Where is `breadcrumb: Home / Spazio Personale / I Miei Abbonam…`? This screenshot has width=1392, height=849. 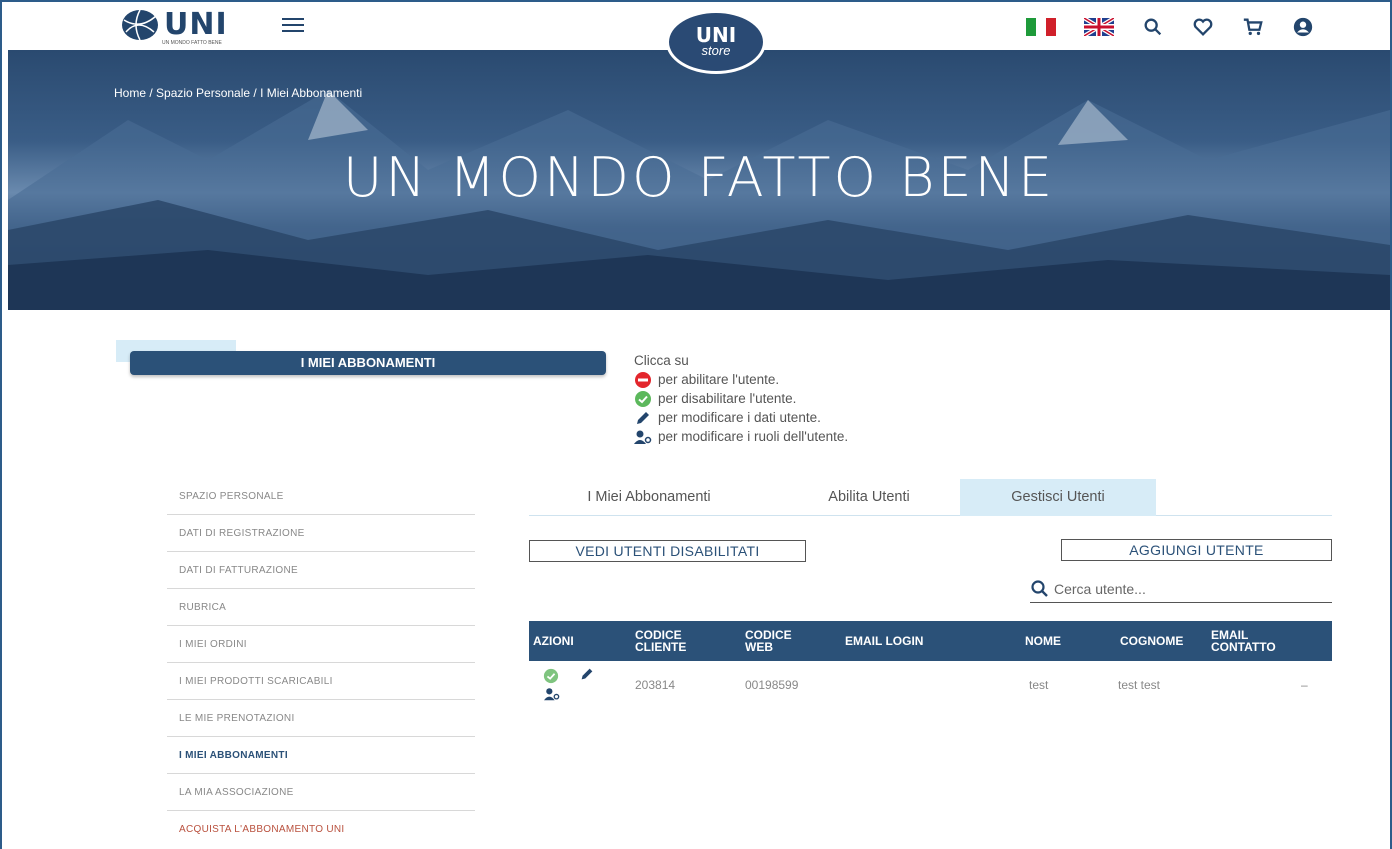
breadcrumb: Home / Spazio Personale / I Miei Abbonam… is located at coordinates (238, 93).